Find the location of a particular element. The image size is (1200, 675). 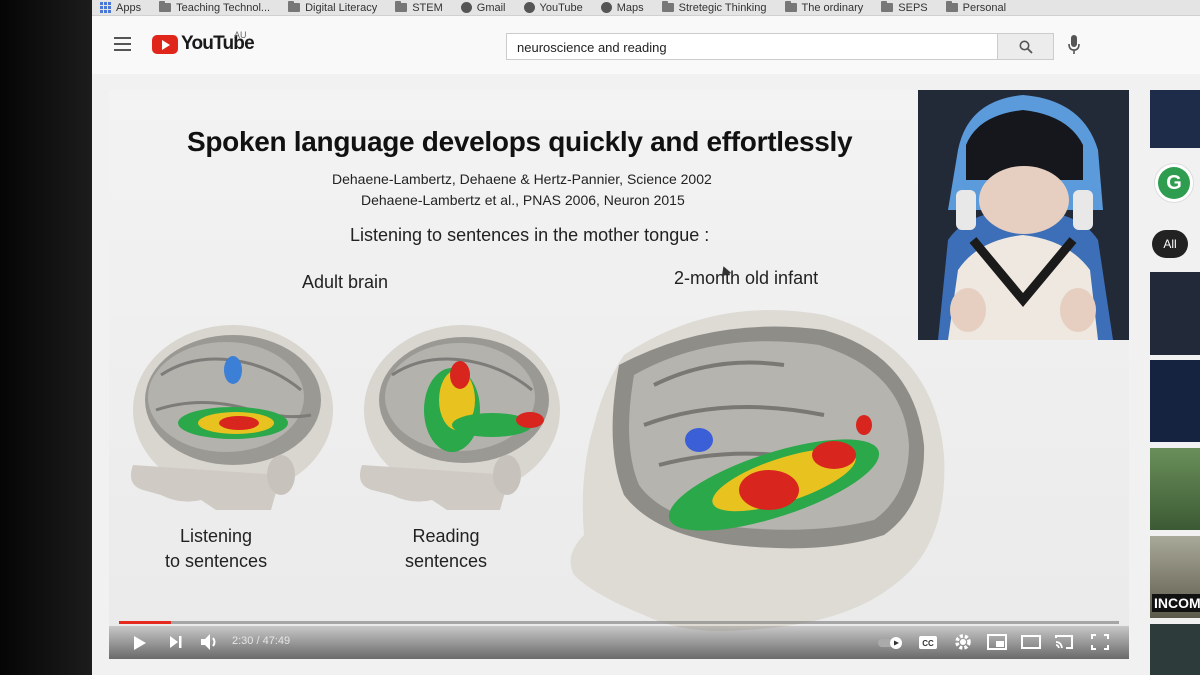

grammarly-letter: G is located at coordinates (1174, 183).